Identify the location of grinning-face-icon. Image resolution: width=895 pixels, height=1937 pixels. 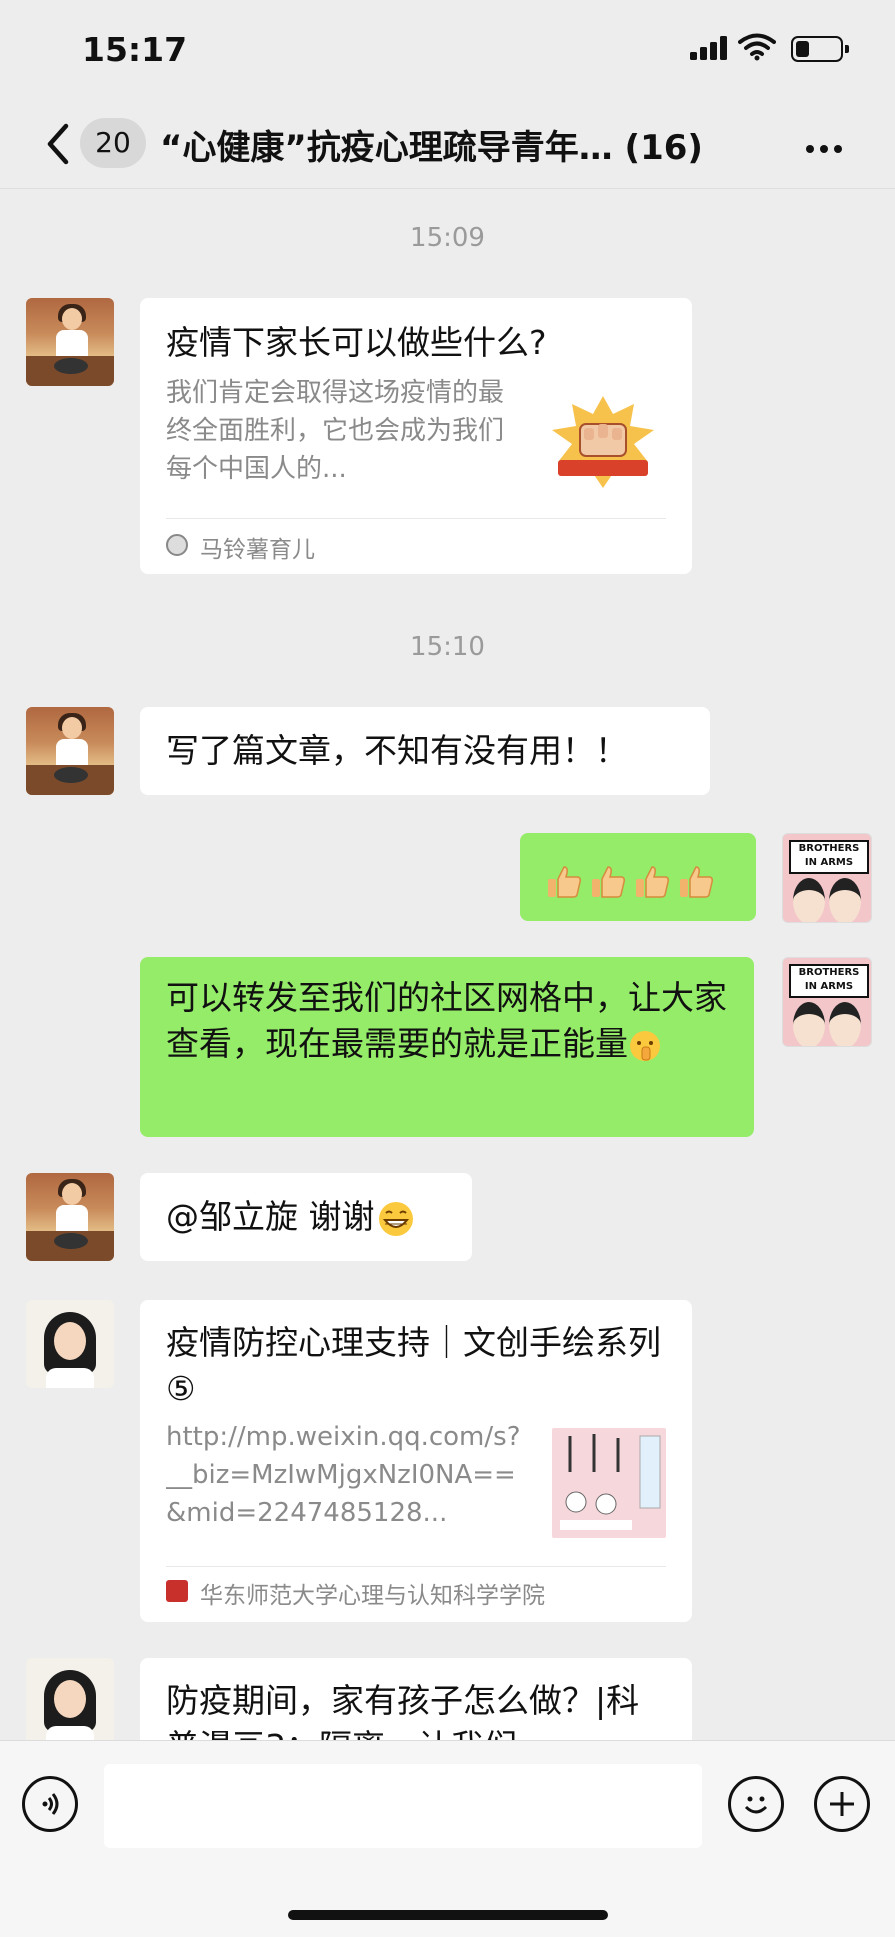
(395, 1218).